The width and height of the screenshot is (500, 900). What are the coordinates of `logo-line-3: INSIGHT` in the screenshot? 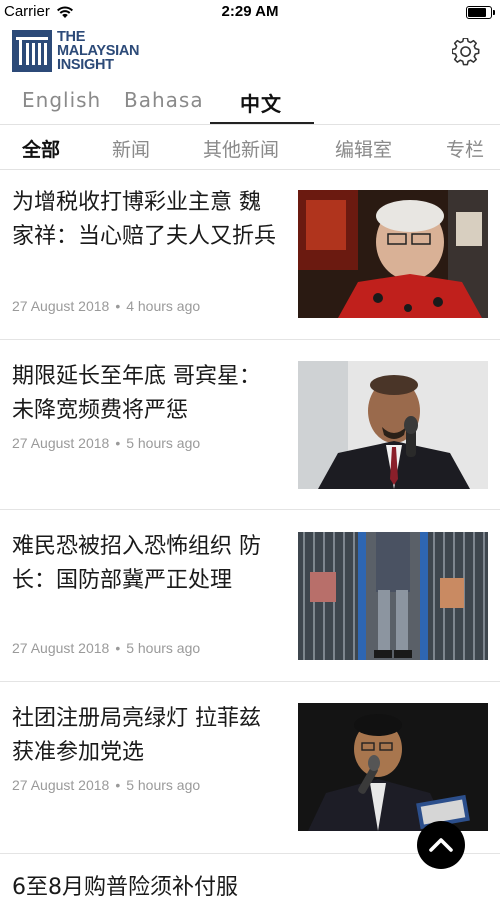 It's located at (85, 65).